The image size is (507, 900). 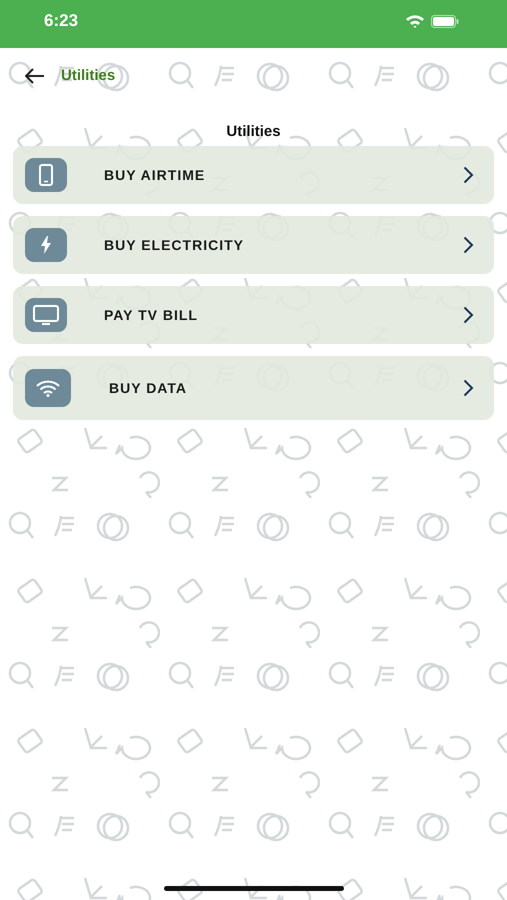 What do you see at coordinates (253, 388) in the screenshot?
I see `utility-item: BUY DATA` at bounding box center [253, 388].